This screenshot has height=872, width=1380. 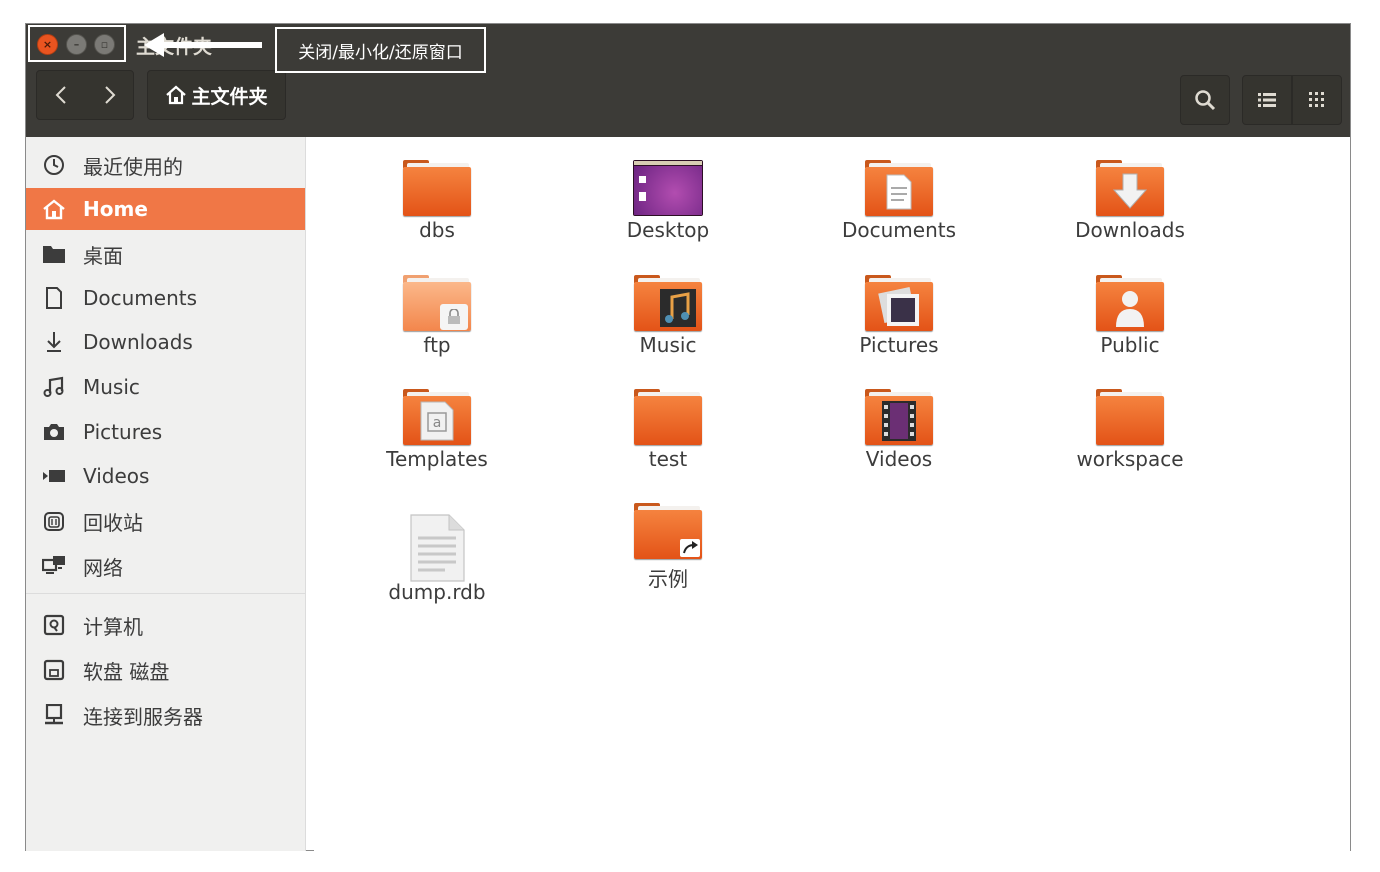 I want to click on sidebar-item-label: Pictures, so click(x=123, y=432).